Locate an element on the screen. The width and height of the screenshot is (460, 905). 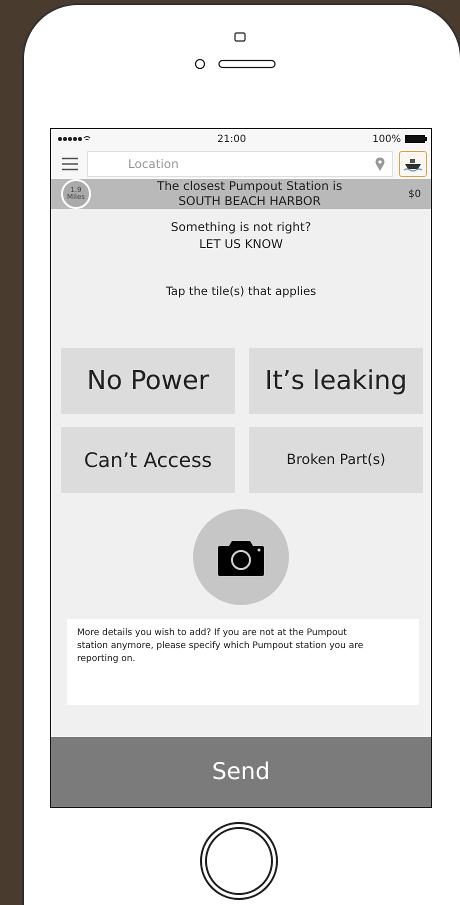
issue-tile: No Power is located at coordinates (148, 381).